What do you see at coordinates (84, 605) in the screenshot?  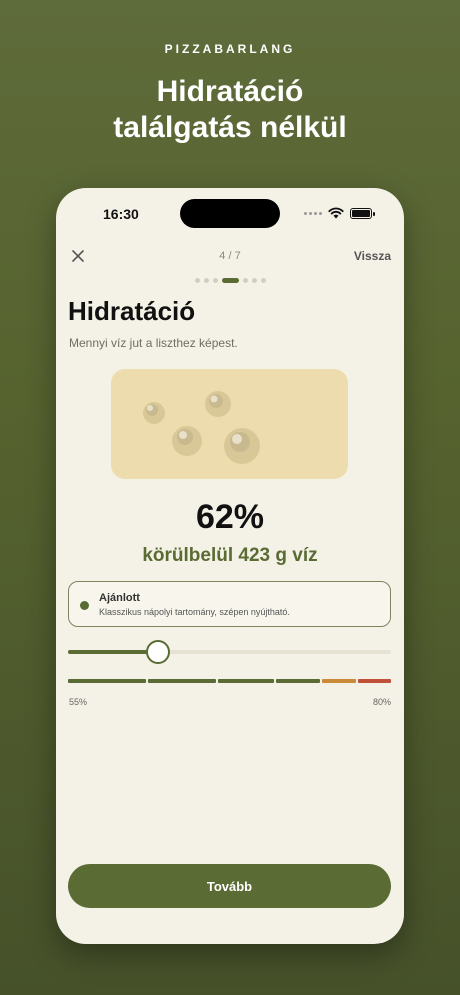 I see `recommendation-dot-icon` at bounding box center [84, 605].